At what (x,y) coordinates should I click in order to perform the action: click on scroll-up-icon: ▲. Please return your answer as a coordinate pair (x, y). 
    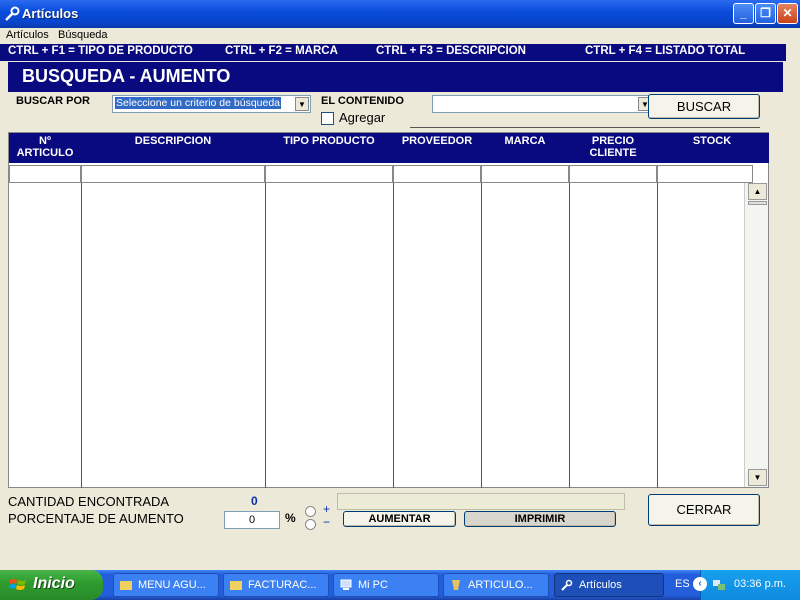
    Looking at the image, I should click on (757, 191).